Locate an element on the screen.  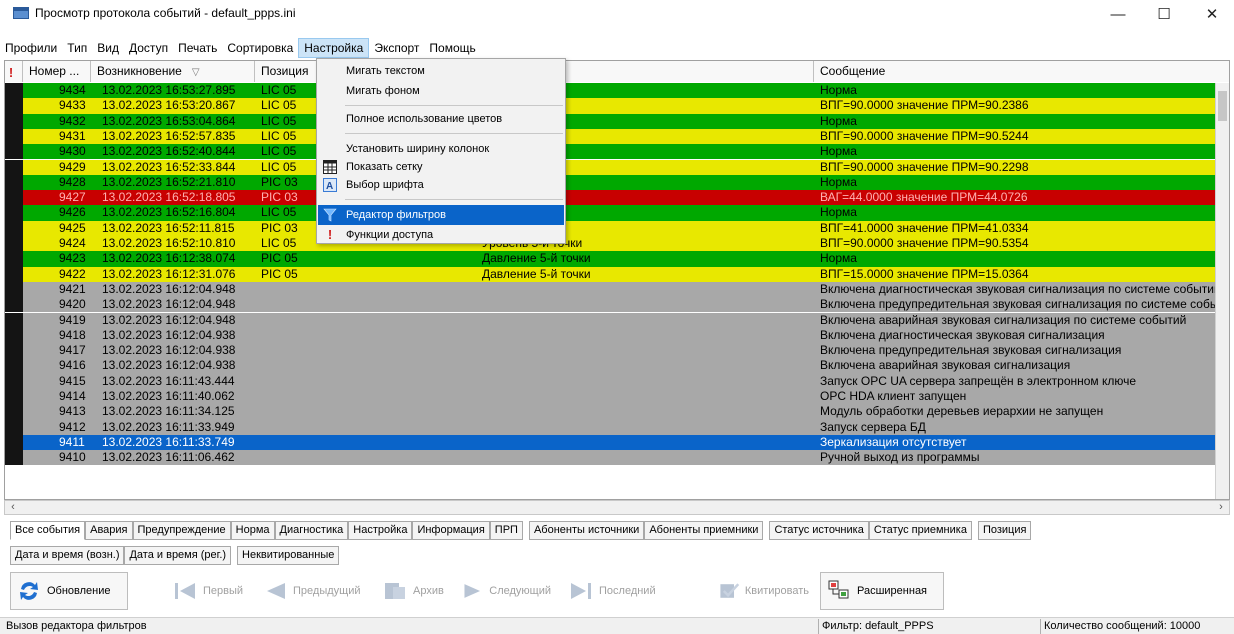
last-label: Последний is located at coordinates (627, 591).